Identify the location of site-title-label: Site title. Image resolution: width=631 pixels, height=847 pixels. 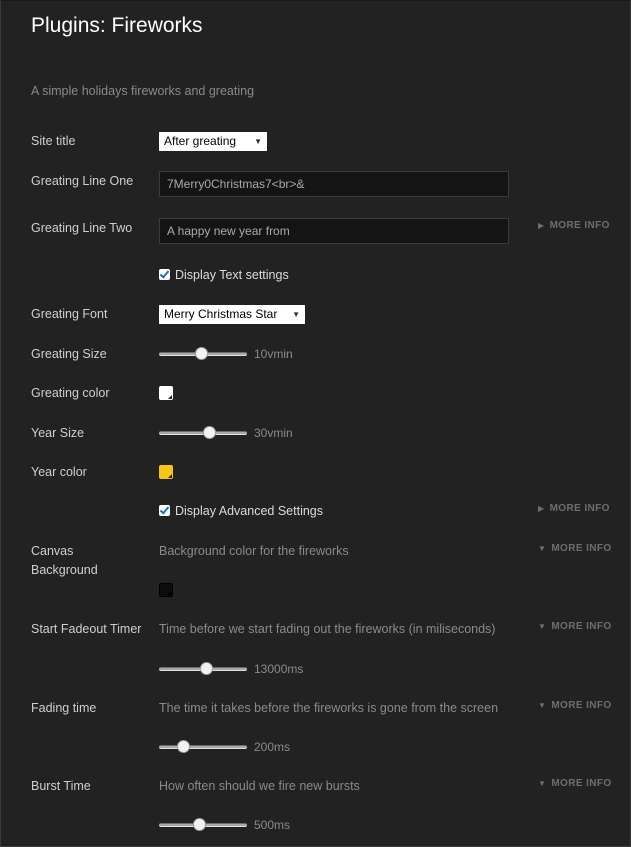
(53, 141).